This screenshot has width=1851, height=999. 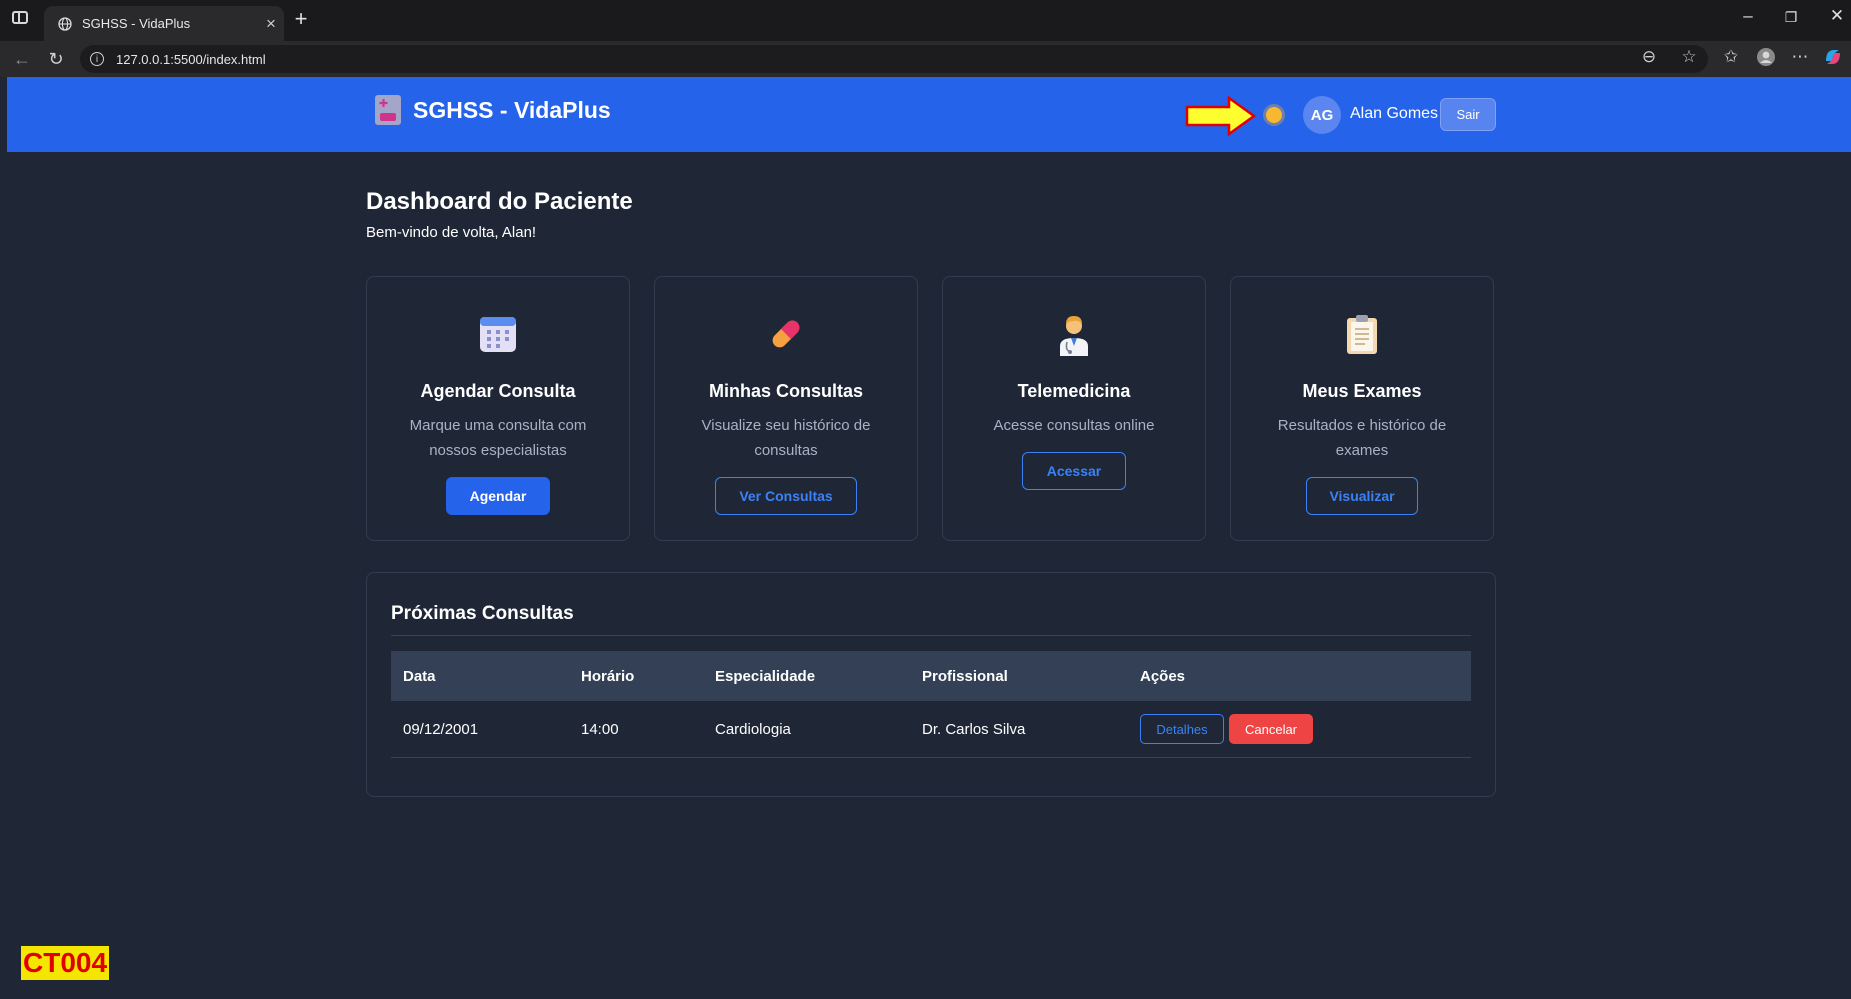 I want to click on favorites-icon: ✩, so click(x=1731, y=57).